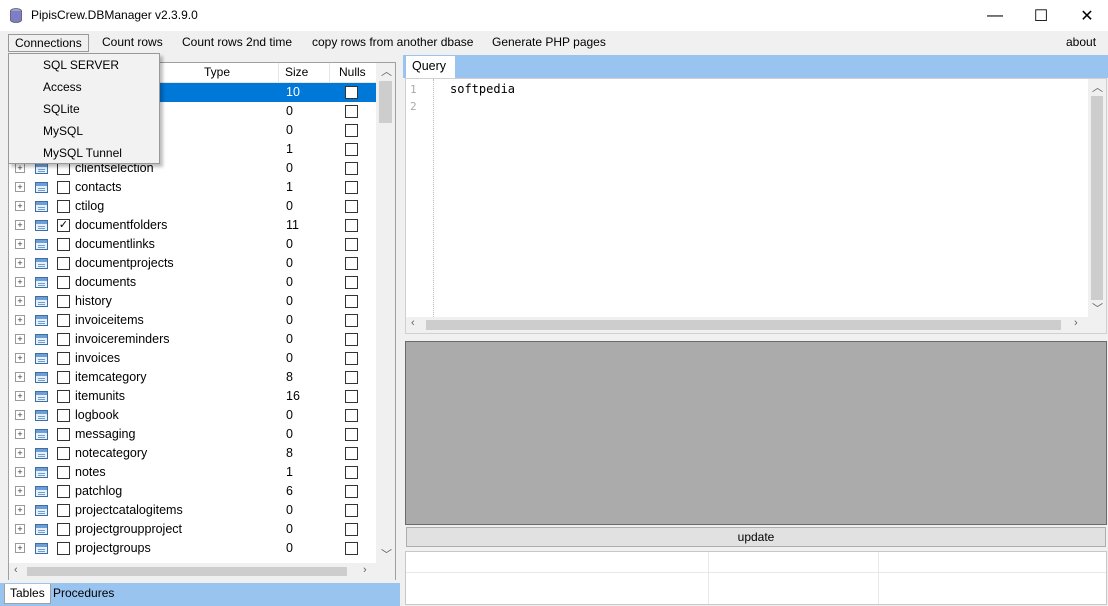  Describe the element at coordinates (756, 578) in the screenshot. I see `results-grid` at that location.